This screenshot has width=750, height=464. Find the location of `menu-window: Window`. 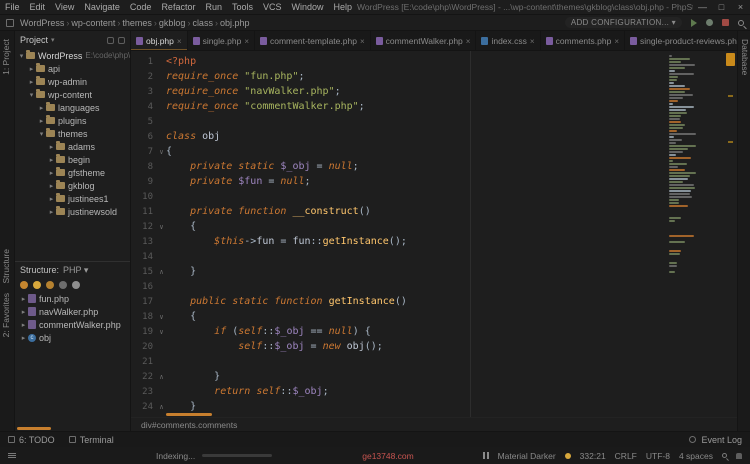

menu-window: Window is located at coordinates (308, 7).